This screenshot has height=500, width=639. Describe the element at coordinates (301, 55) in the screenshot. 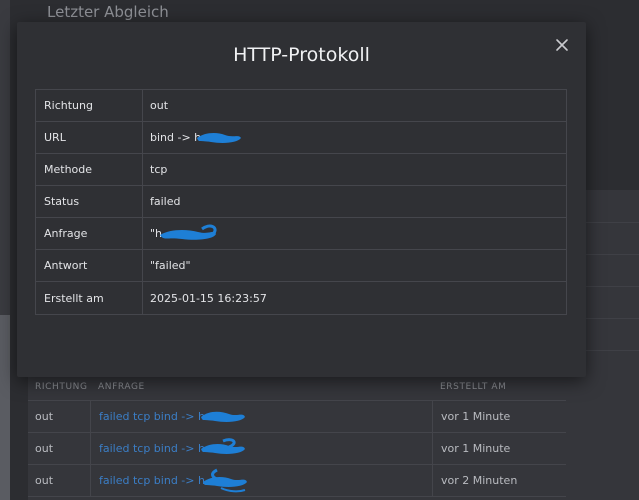

I see `modal-title: HTTP-Protokoll` at that location.